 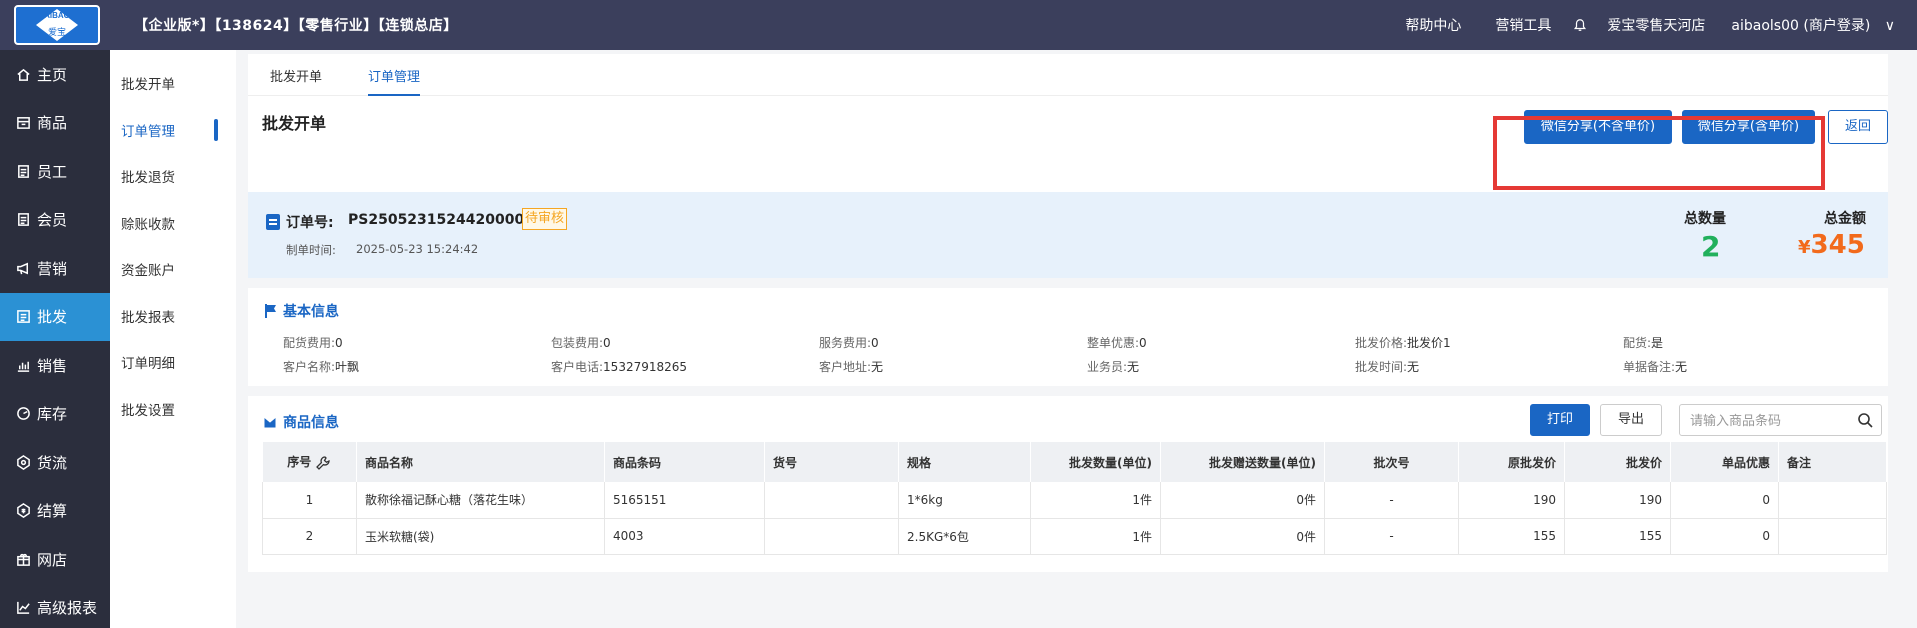 What do you see at coordinates (1242, 462) in the screenshot?
I see `column-header-gift-qty: 批发赠送数量(单位)` at bounding box center [1242, 462].